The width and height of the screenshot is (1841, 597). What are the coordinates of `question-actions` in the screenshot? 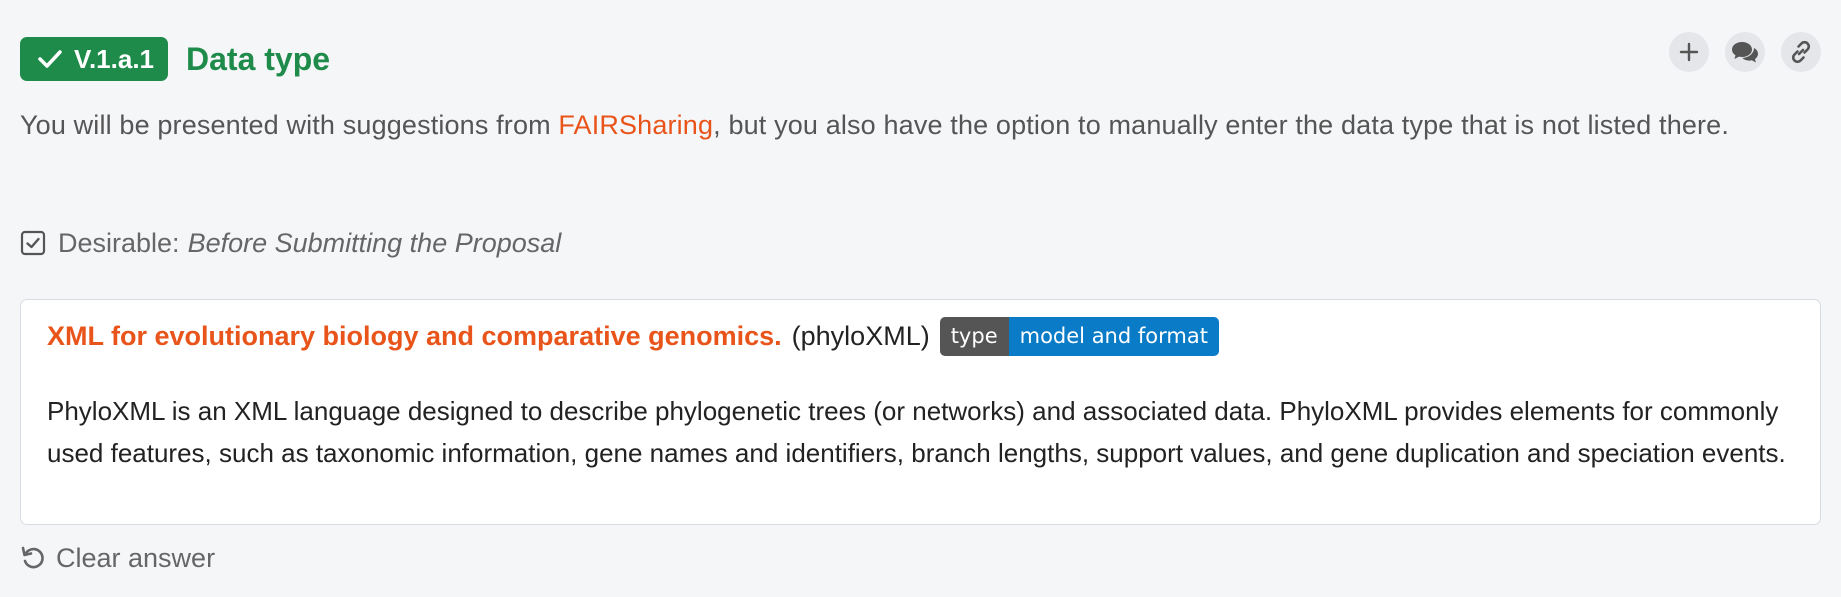 It's located at (1745, 52).